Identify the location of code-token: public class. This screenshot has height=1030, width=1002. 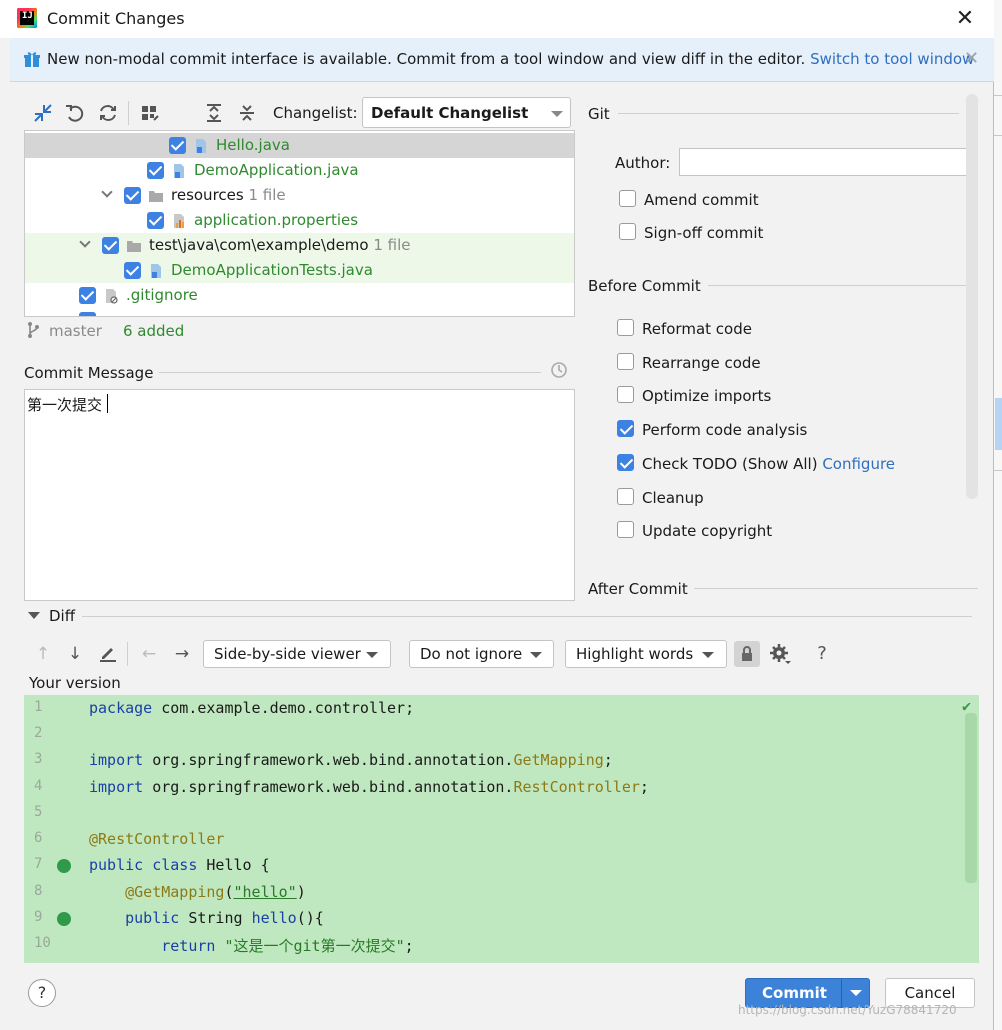
(143, 865).